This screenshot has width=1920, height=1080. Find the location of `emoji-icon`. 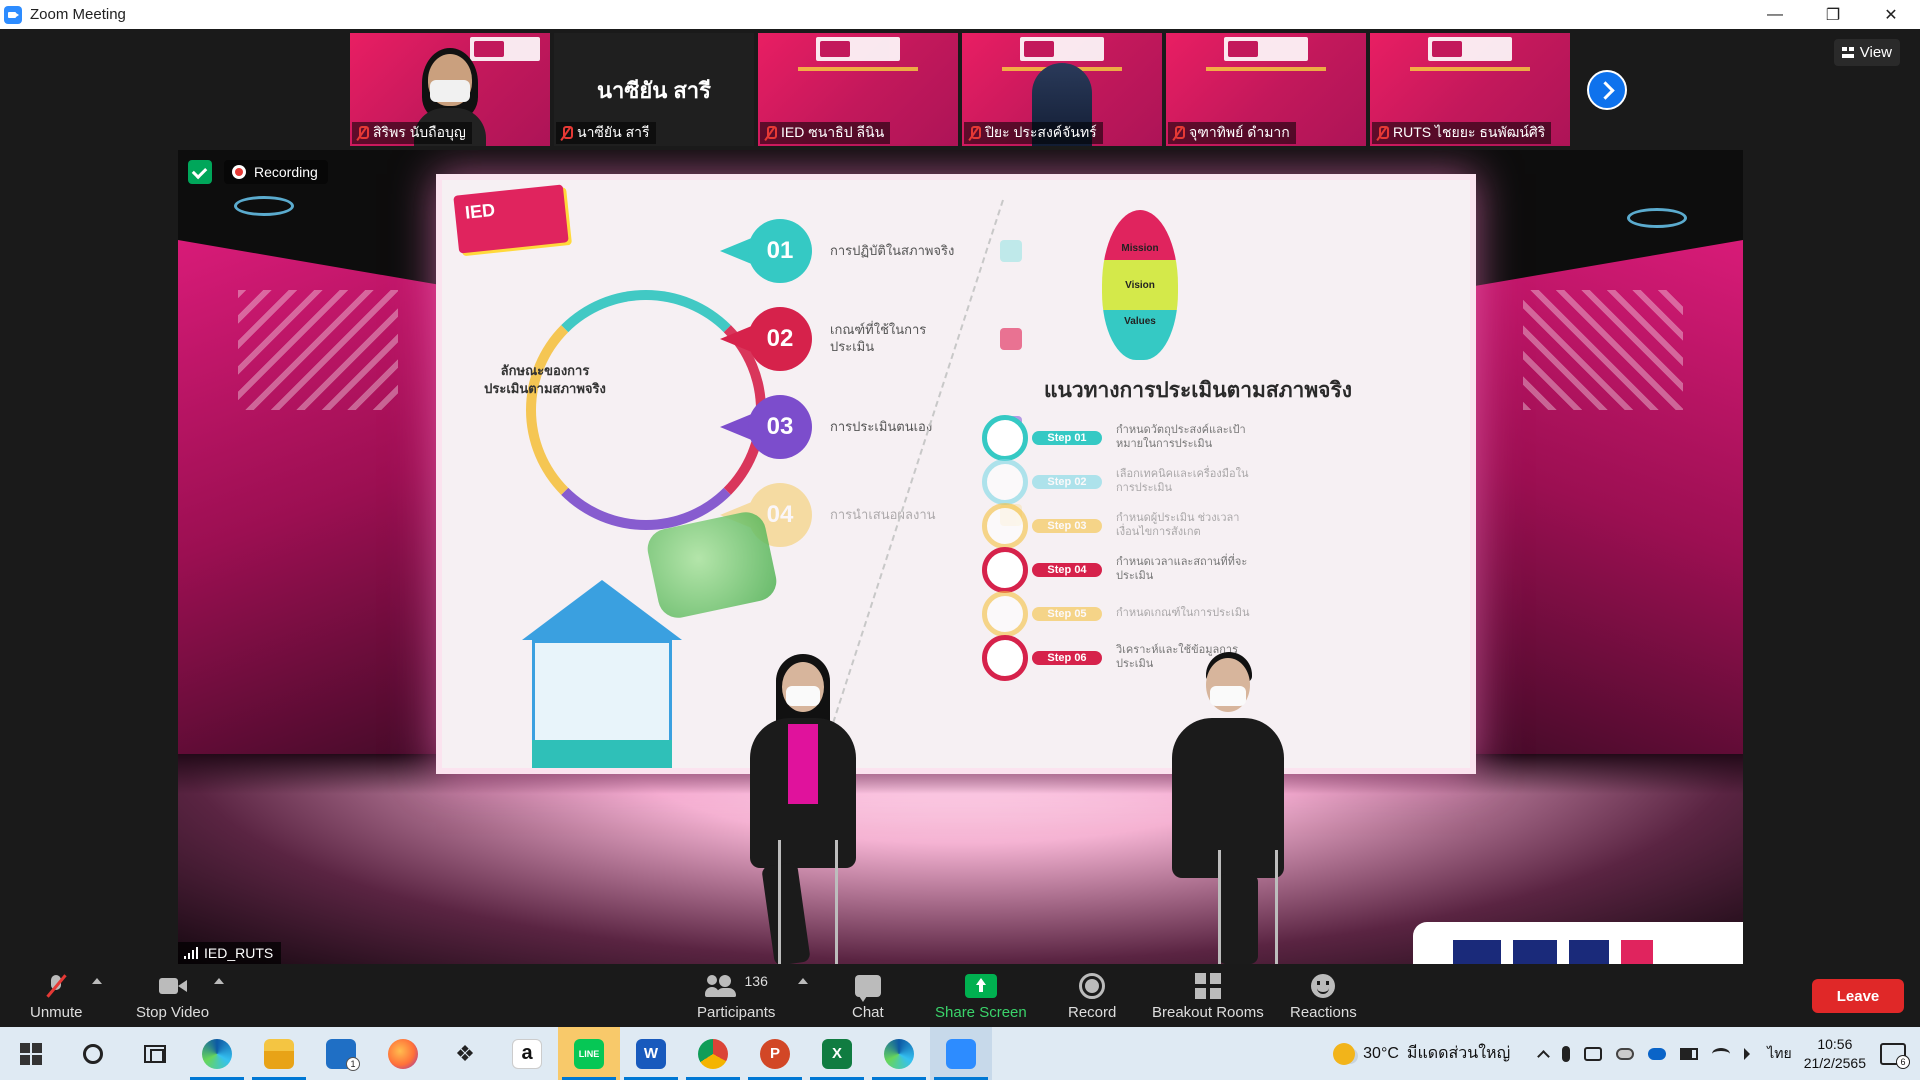

emoji-icon is located at coordinates (1323, 986).